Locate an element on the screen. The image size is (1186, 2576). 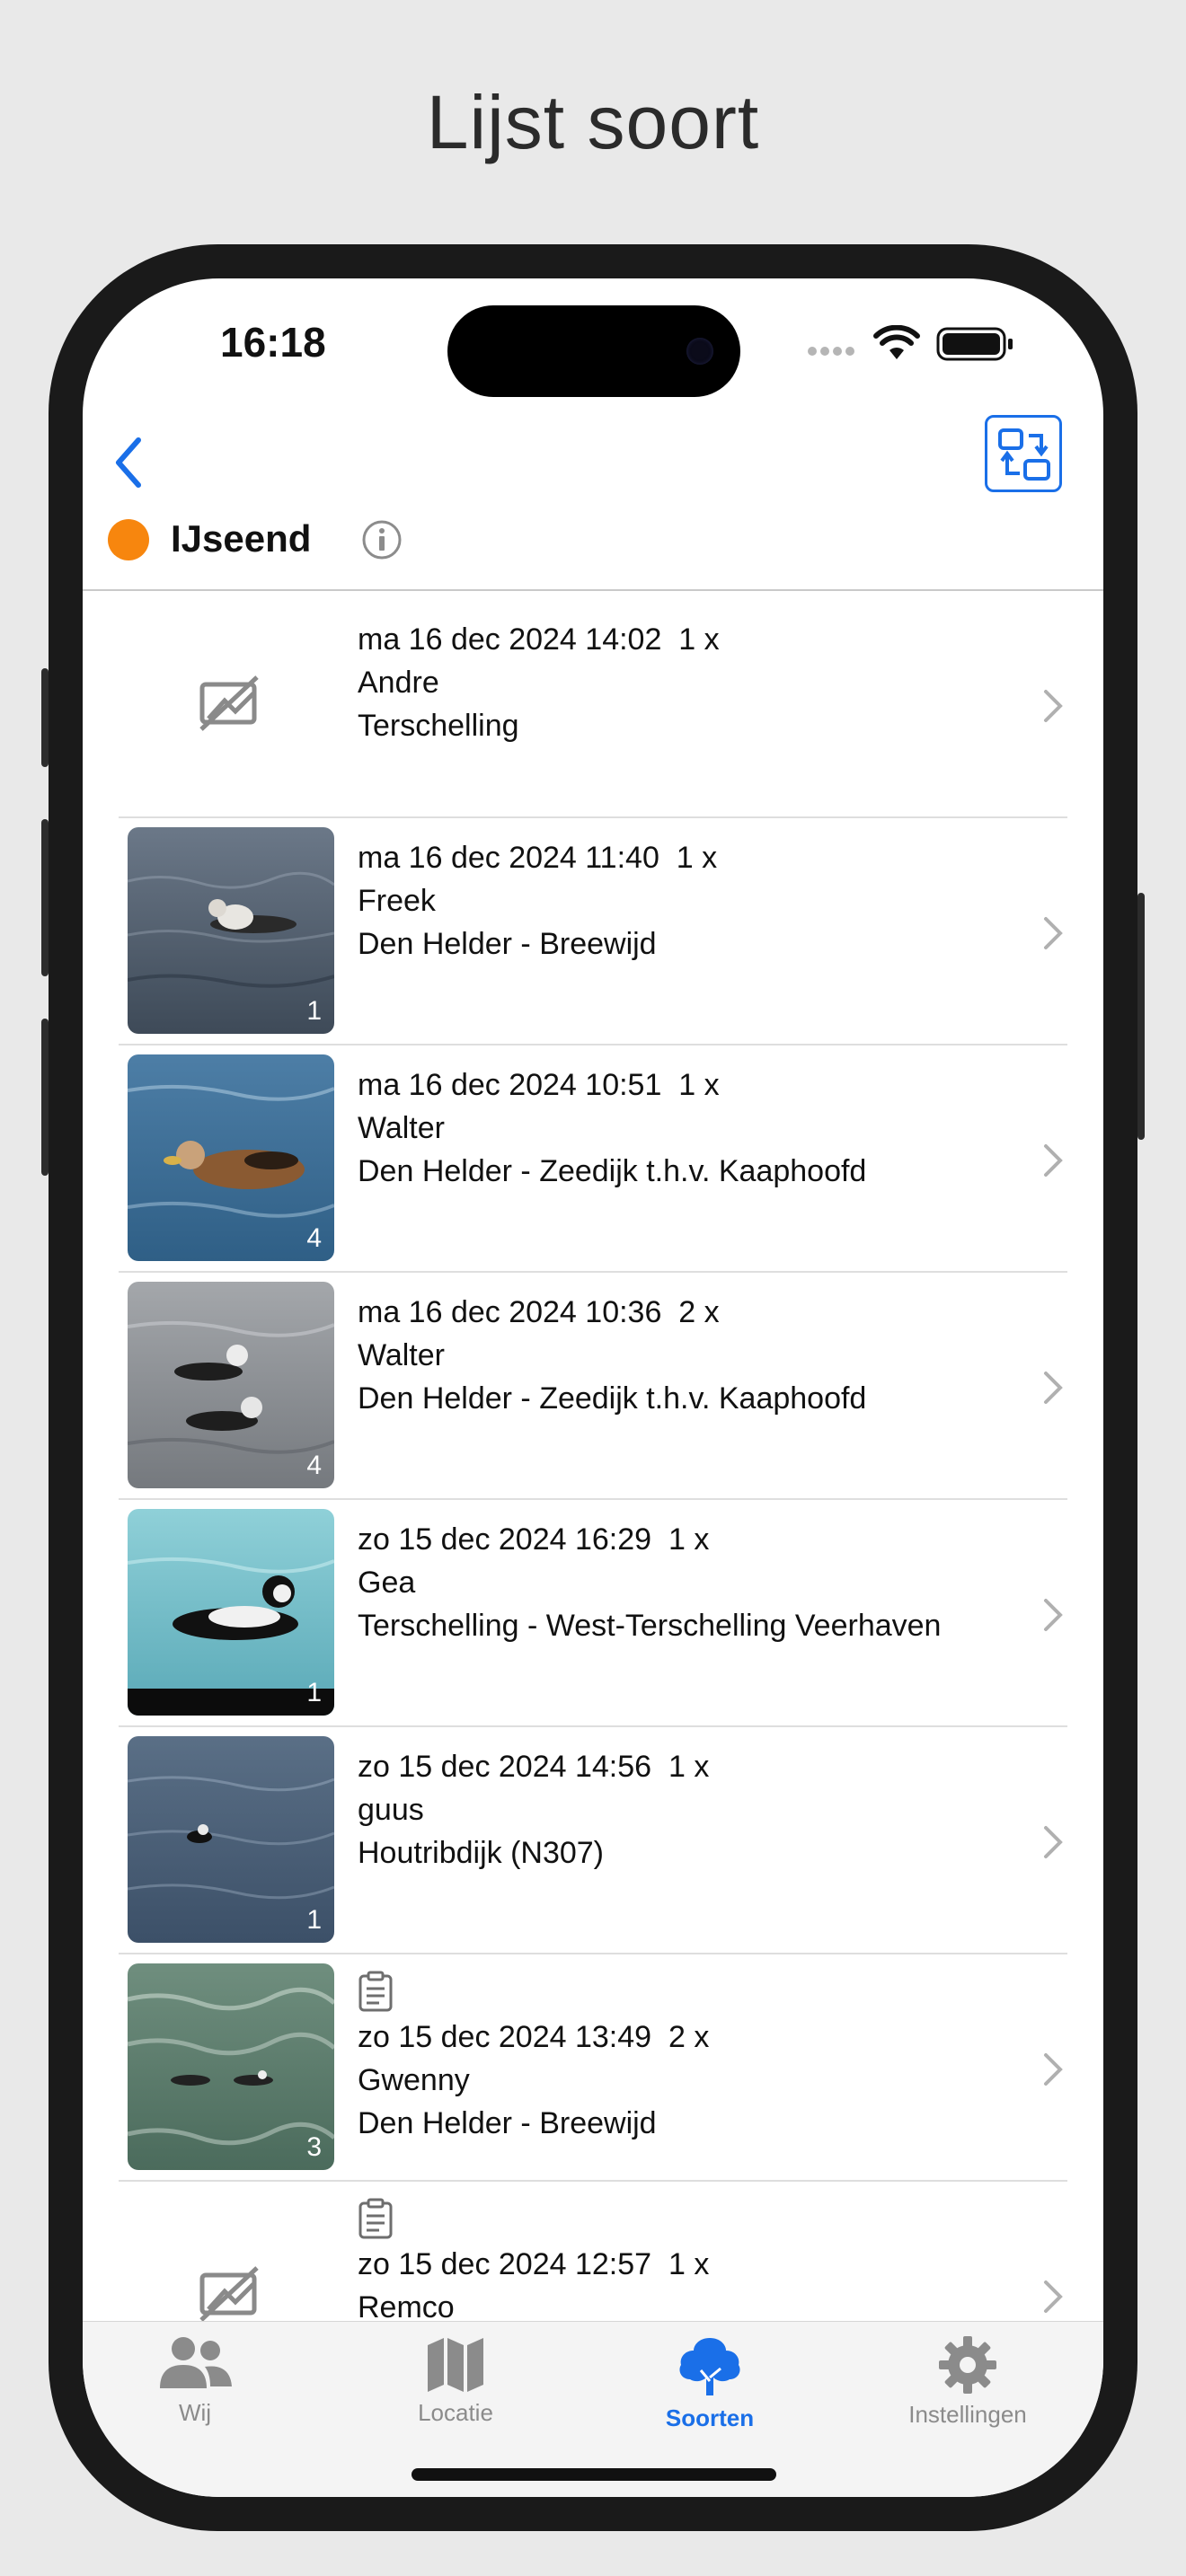
obs-observer: Andre is located at coordinates (398, 683).